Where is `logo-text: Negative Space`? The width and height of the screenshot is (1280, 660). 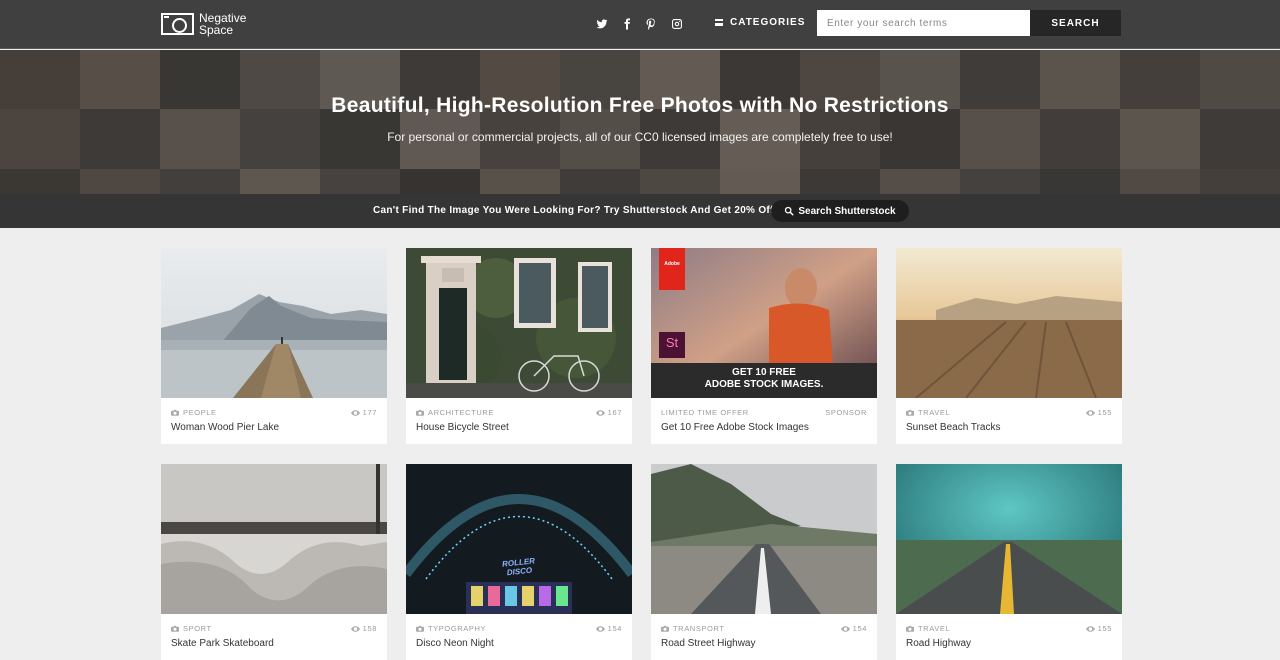
logo-text: Negative Space is located at coordinates (223, 24).